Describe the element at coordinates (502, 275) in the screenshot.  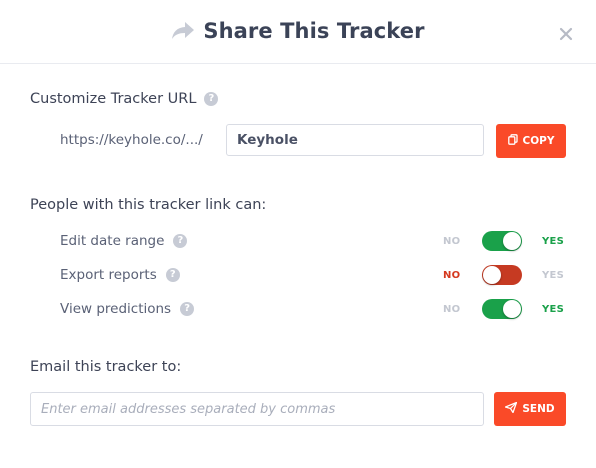
I see `export-reports-toggle` at that location.